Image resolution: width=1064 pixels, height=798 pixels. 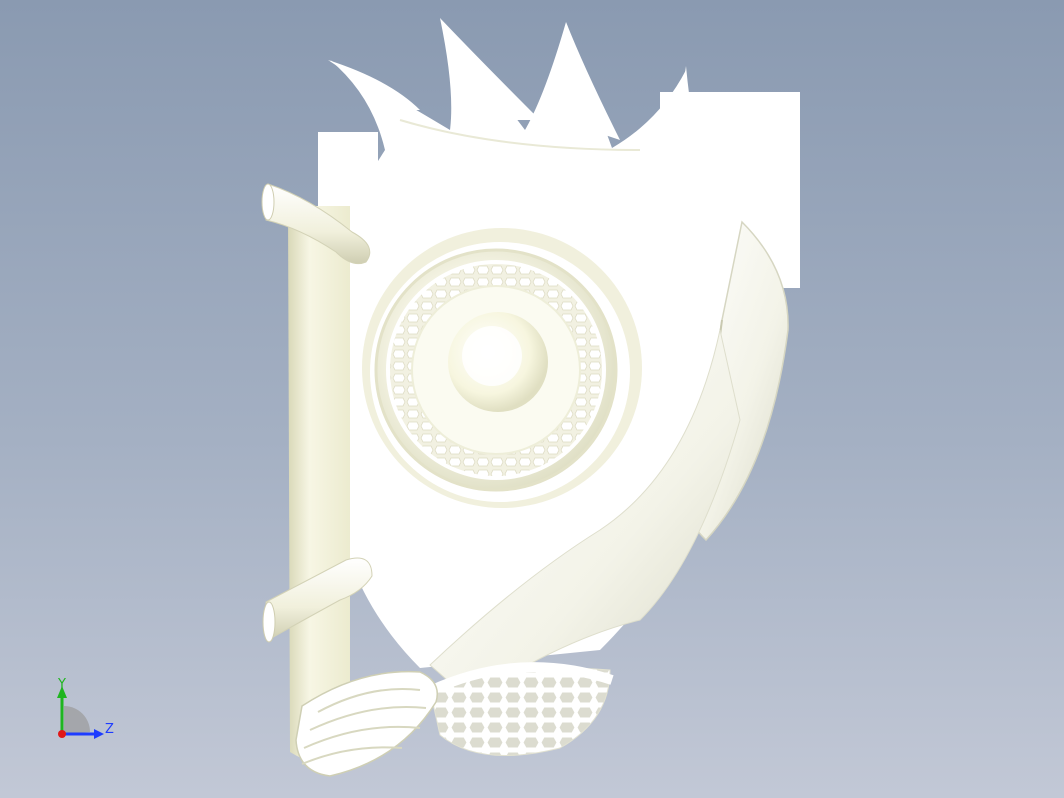 What do you see at coordinates (77, 720) in the screenshot?
I see `triad-plane-icon` at bounding box center [77, 720].